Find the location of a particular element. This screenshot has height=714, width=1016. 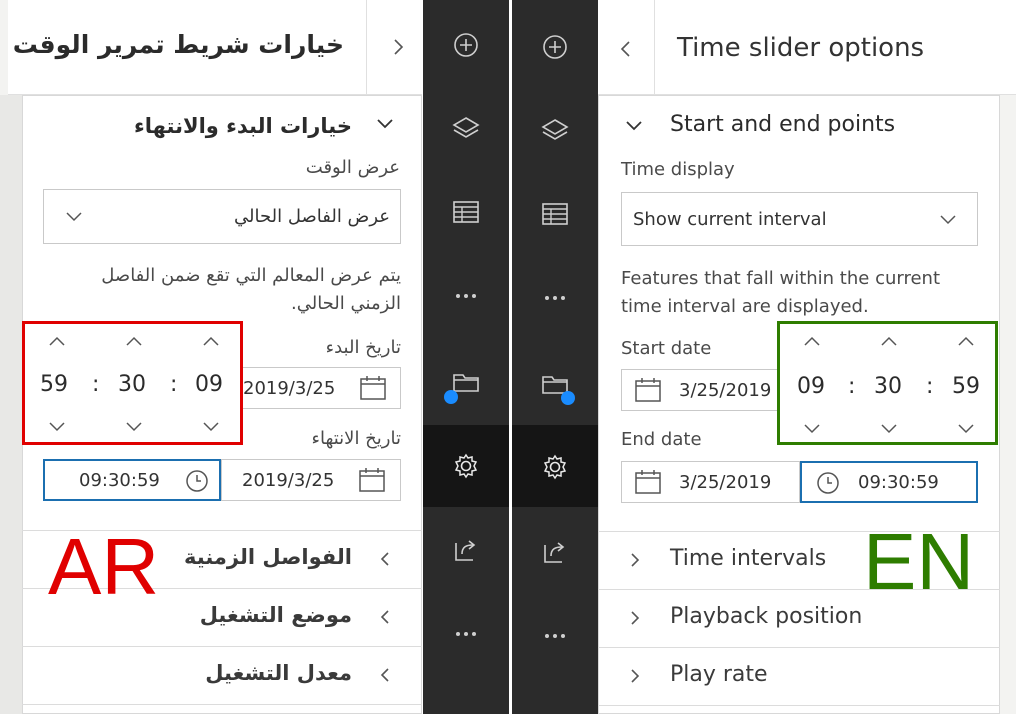

ar-end-date-input: 2019/3/25 is located at coordinates (311, 480).